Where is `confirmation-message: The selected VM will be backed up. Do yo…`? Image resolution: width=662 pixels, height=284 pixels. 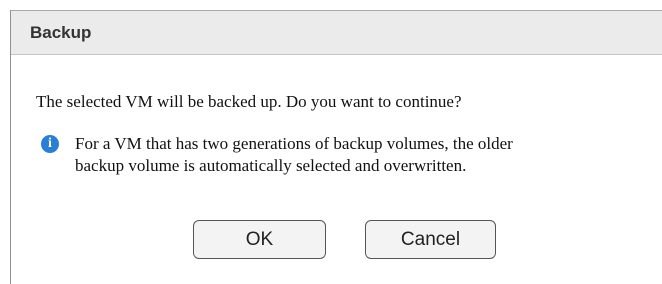 confirmation-message: The selected VM will be backed up. Do yo… is located at coordinates (249, 101).